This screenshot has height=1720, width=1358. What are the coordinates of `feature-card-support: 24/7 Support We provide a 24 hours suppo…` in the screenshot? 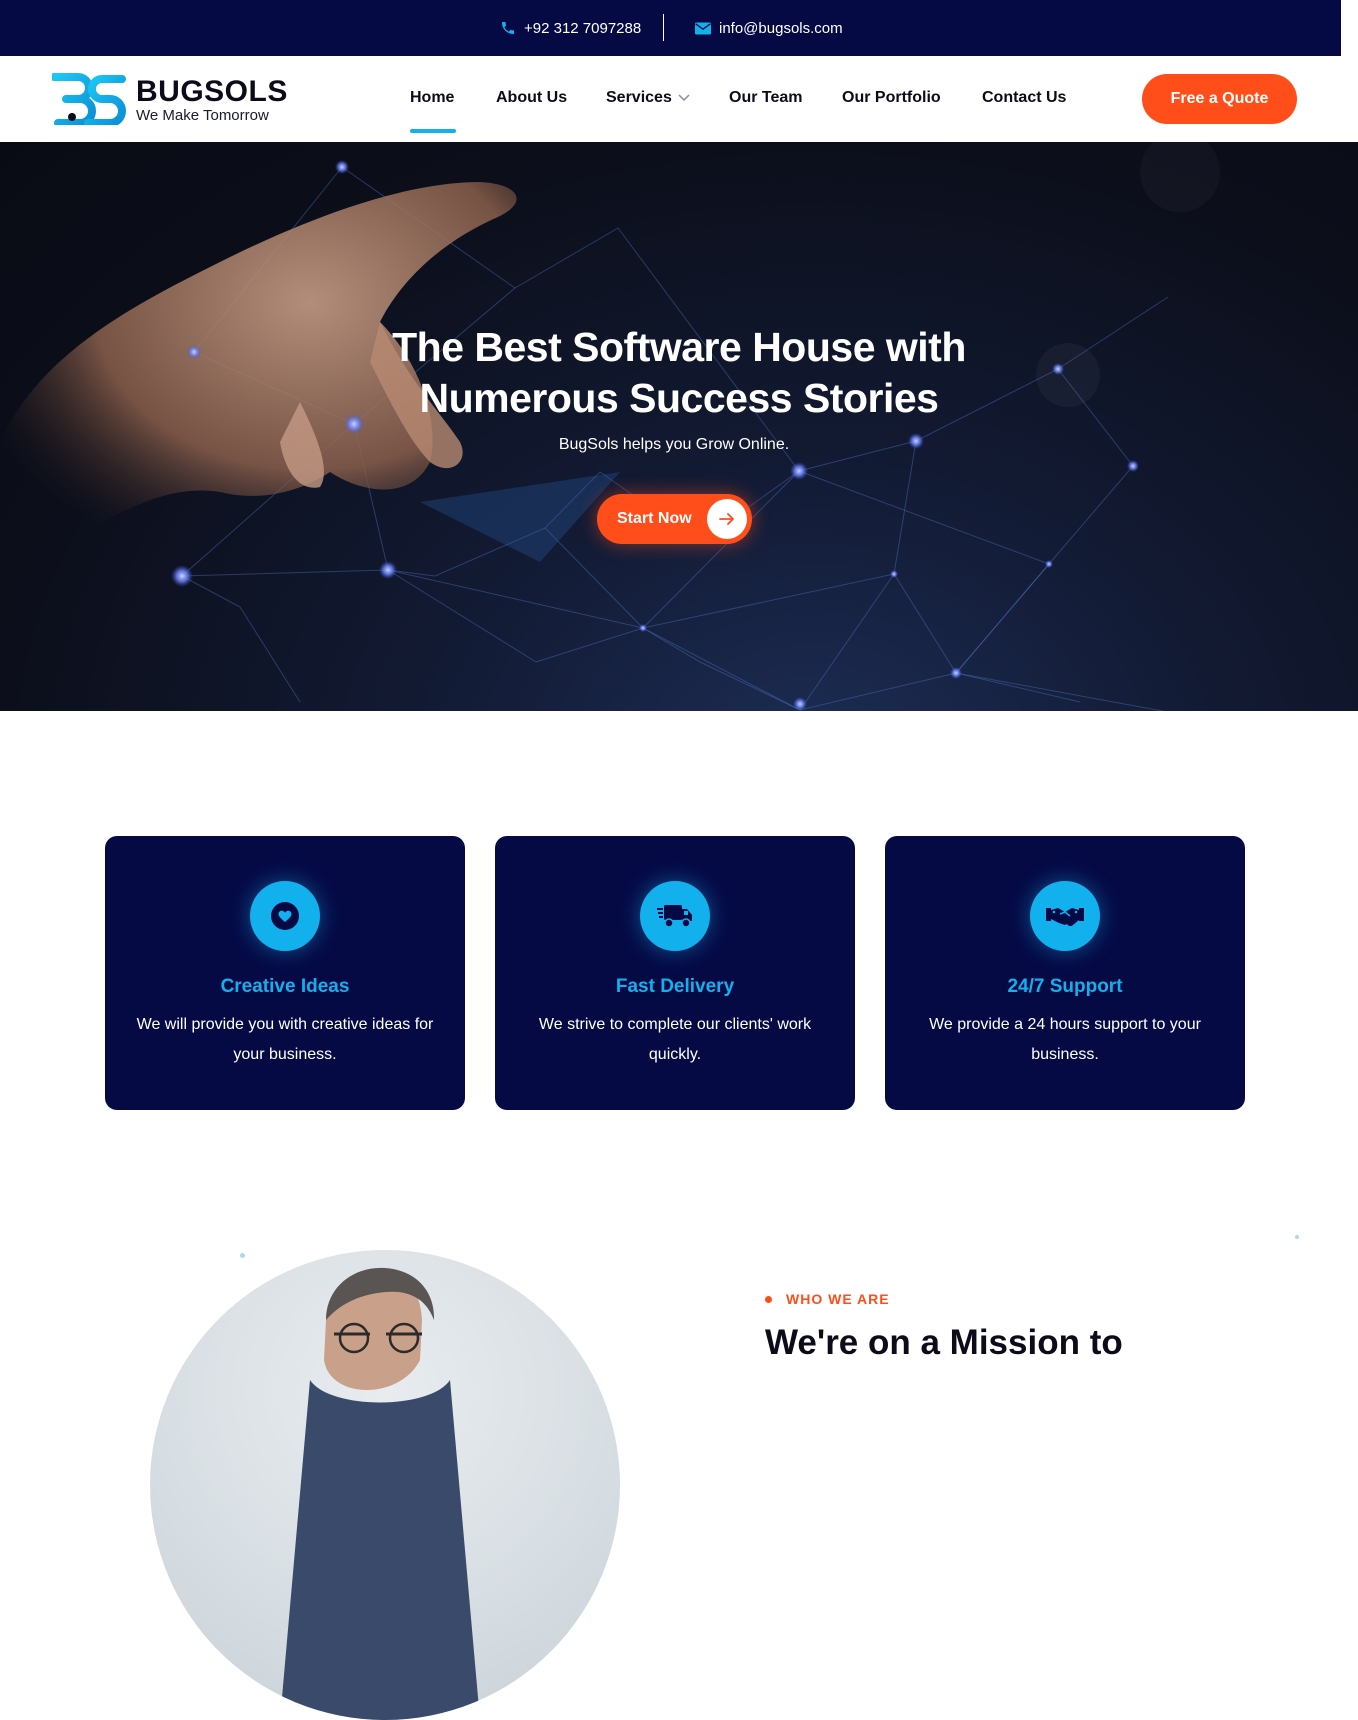 It's located at (1065, 973).